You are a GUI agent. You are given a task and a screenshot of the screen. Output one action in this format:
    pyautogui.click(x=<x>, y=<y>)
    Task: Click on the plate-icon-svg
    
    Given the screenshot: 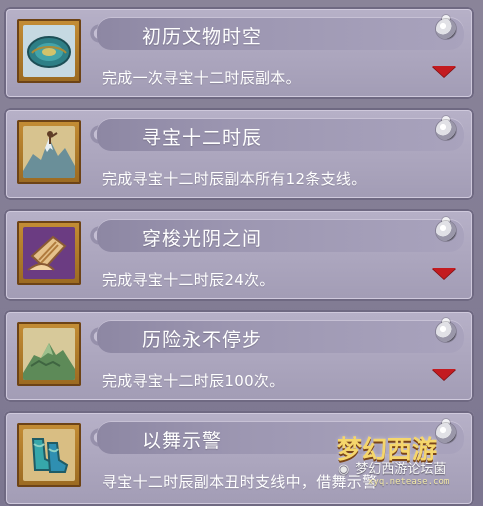 What is the action you would take?
    pyautogui.click(x=49, y=51)
    